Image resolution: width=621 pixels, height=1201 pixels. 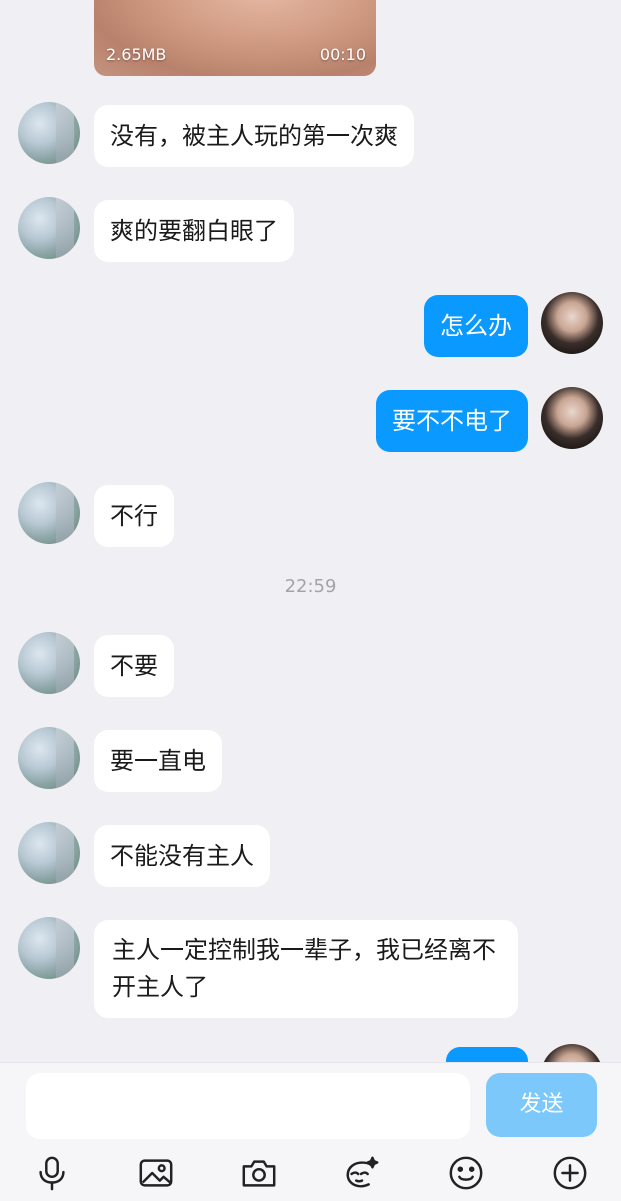 I want to click on timestamp: 22:59, so click(x=310, y=586).